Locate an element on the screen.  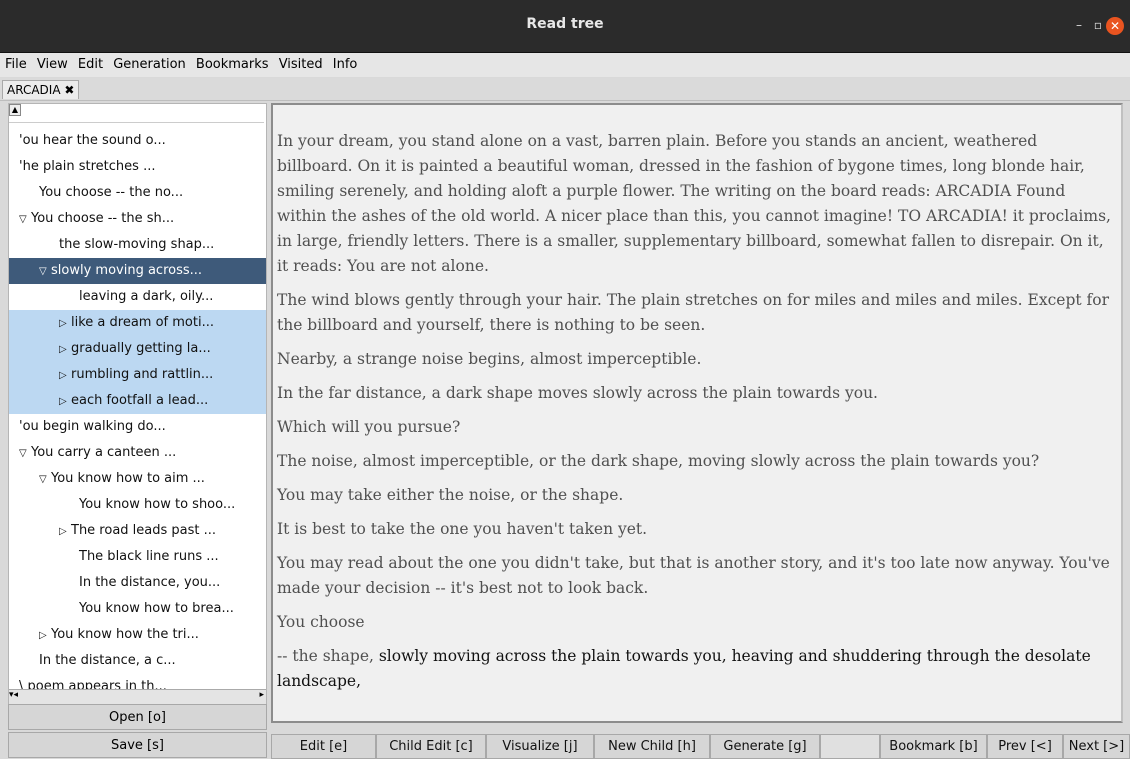
toolbar-spacer is located at coordinates (850, 746).